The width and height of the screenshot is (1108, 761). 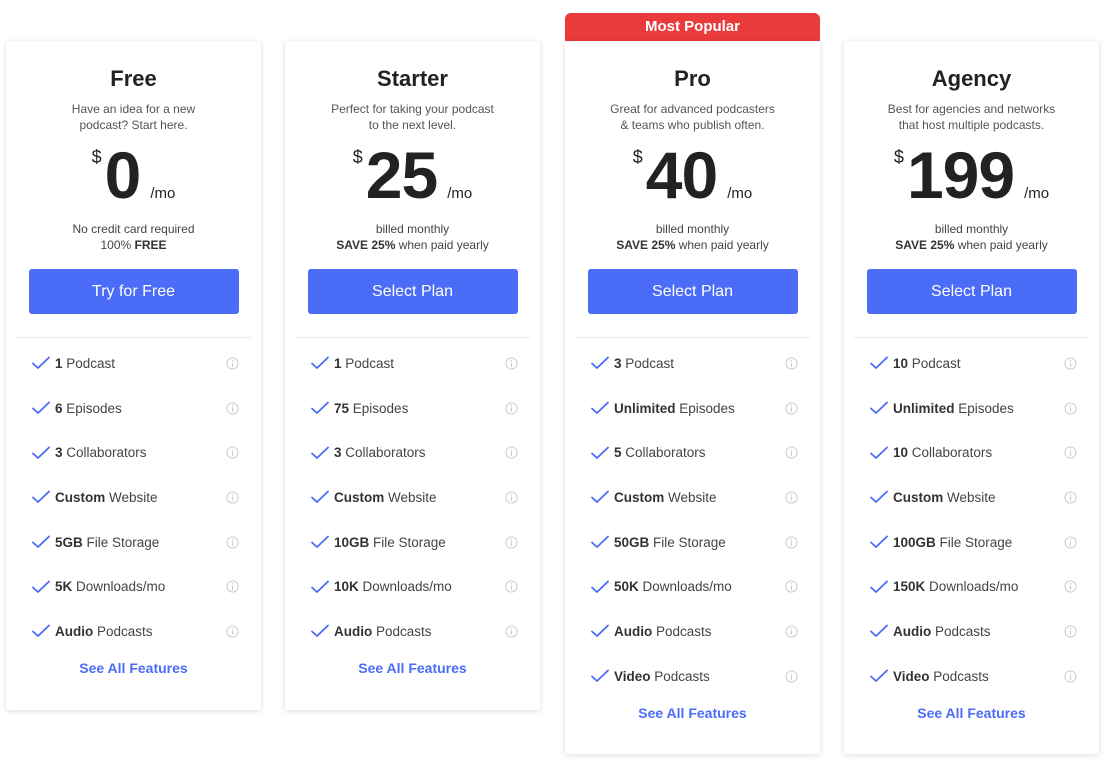 What do you see at coordinates (412, 237) in the screenshot?
I see `billing-note: billed monthly SAVE 25% when paid yearly` at bounding box center [412, 237].